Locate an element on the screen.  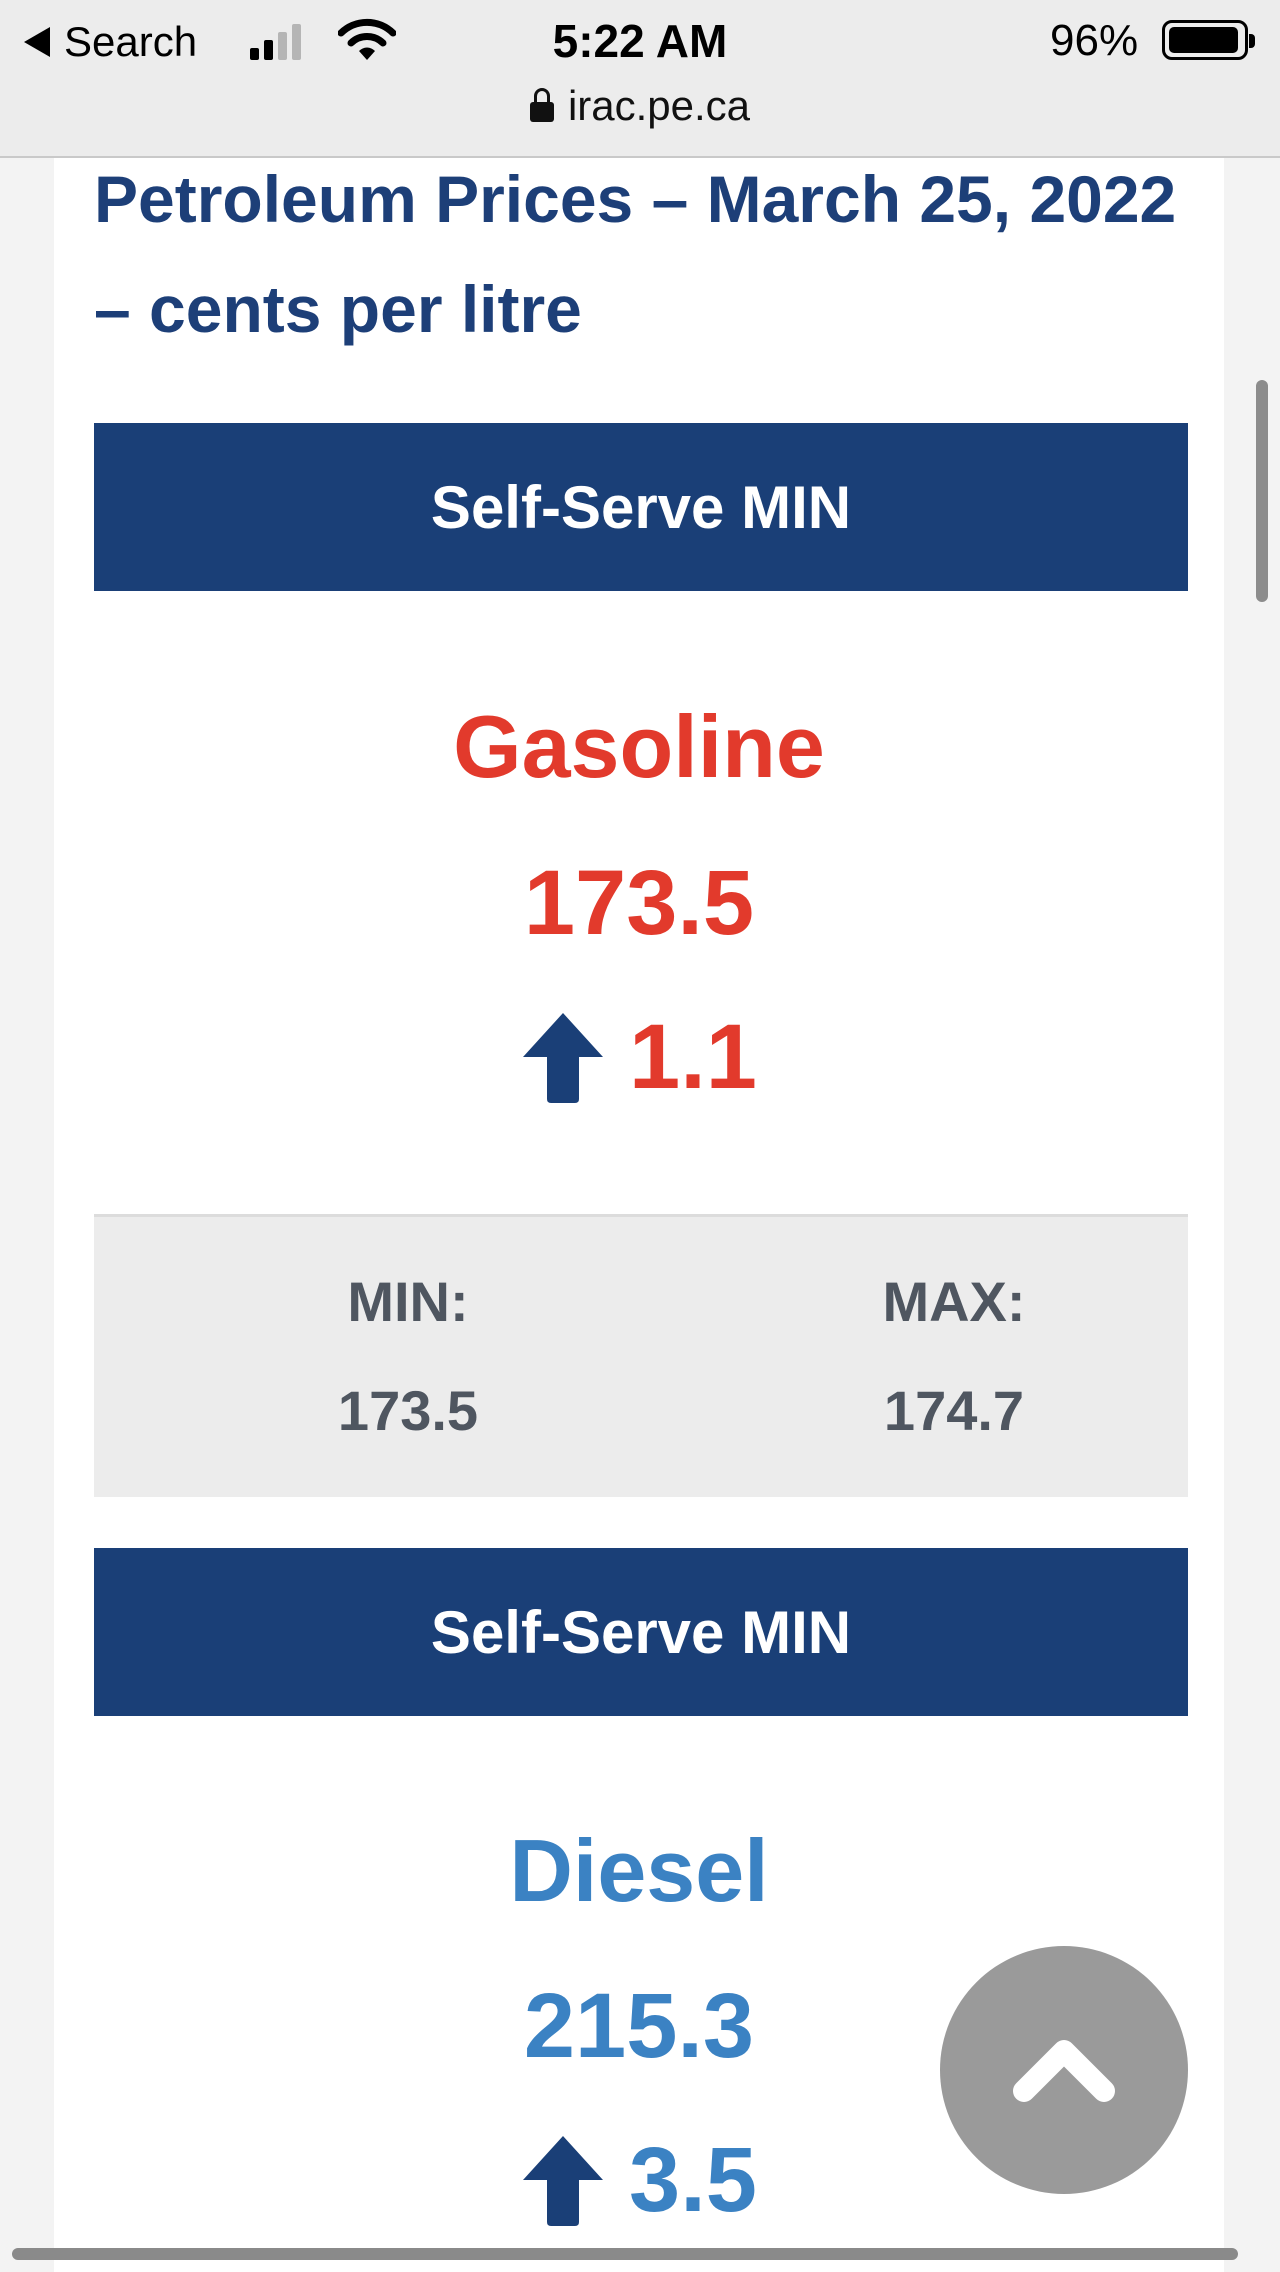
diesel-heading: Diesel is located at coordinates (639, 1870).